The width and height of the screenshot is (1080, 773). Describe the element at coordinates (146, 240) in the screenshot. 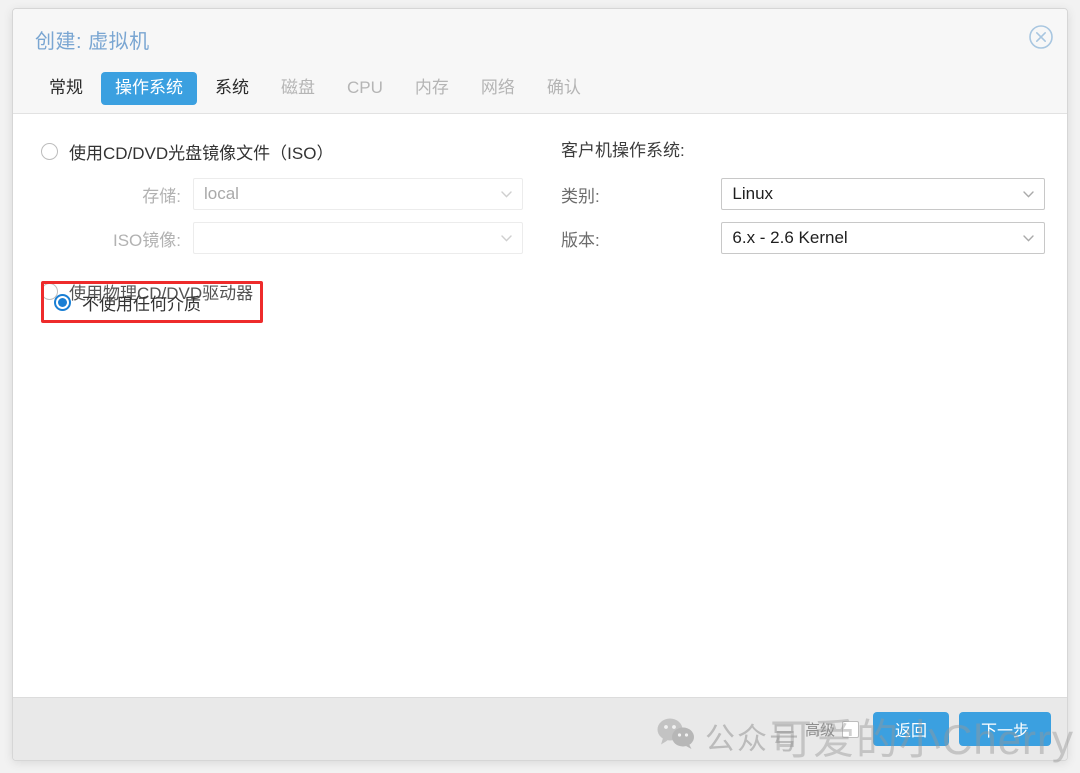

I see `iso-image-label: ISO镜像:` at that location.